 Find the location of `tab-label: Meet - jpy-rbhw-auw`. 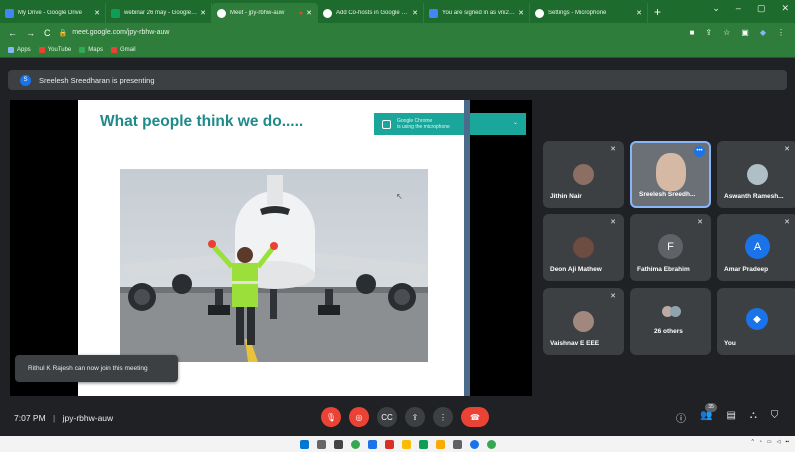

tab-label: Meet - jpy-rbhw-auw is located at coordinates (257, 13).